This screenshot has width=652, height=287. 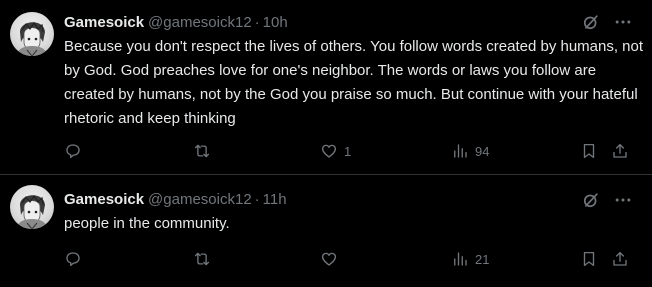 I want to click on timestamp: 11h, so click(x=275, y=199).